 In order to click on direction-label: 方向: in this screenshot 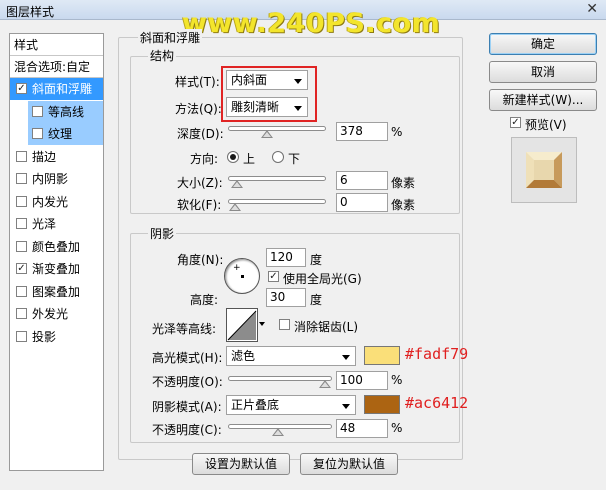, I will do `click(204, 159)`.